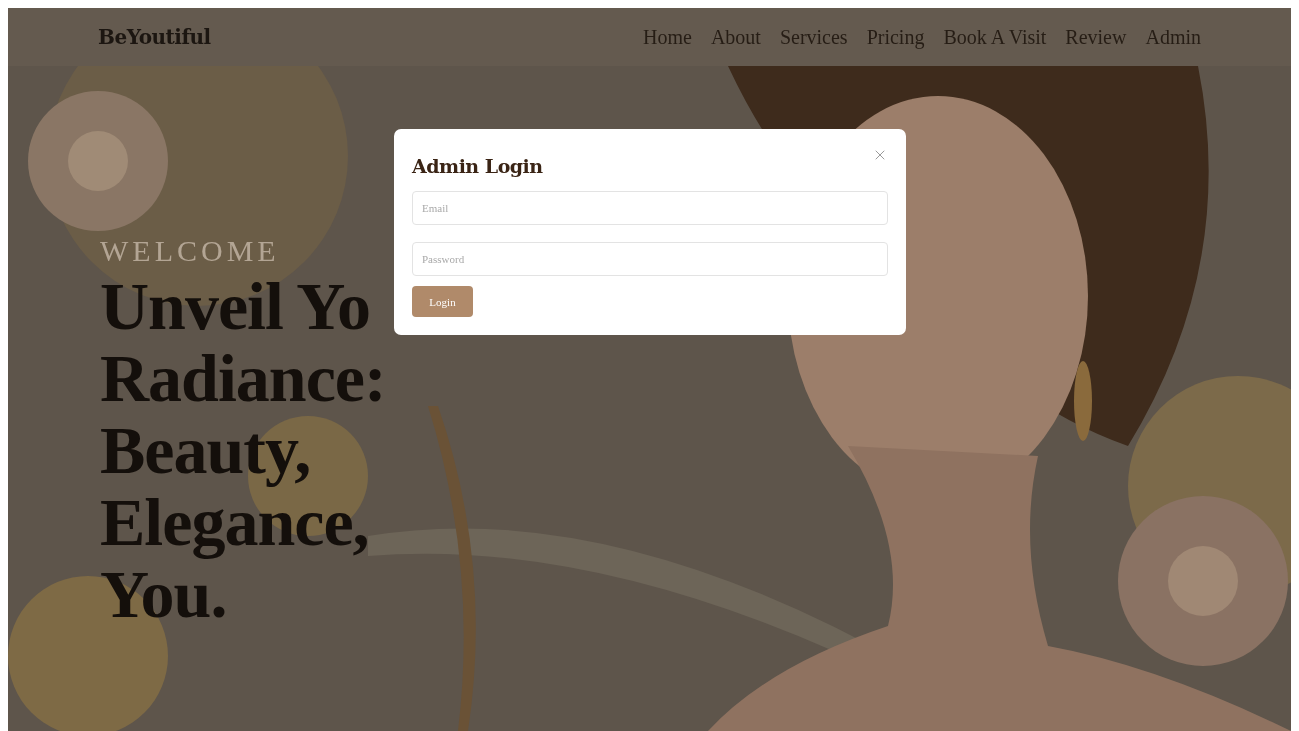 The width and height of the screenshot is (1299, 731). I want to click on headline-line: Radiance:, so click(243, 378).